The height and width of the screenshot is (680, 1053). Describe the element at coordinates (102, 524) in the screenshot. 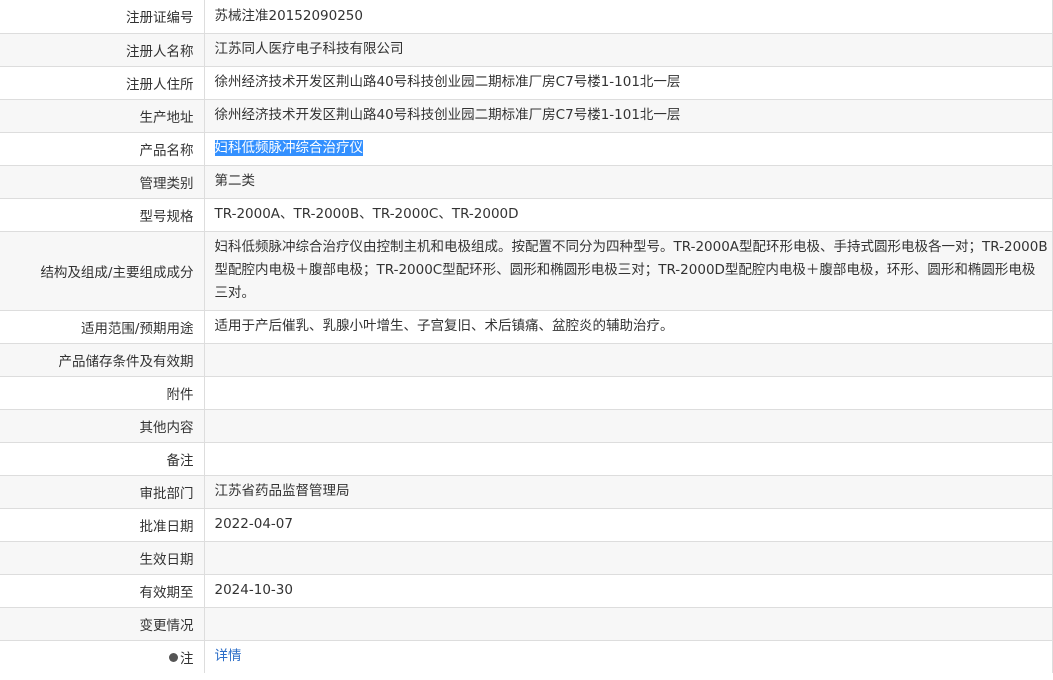

I see `row-label: 批准日期` at that location.